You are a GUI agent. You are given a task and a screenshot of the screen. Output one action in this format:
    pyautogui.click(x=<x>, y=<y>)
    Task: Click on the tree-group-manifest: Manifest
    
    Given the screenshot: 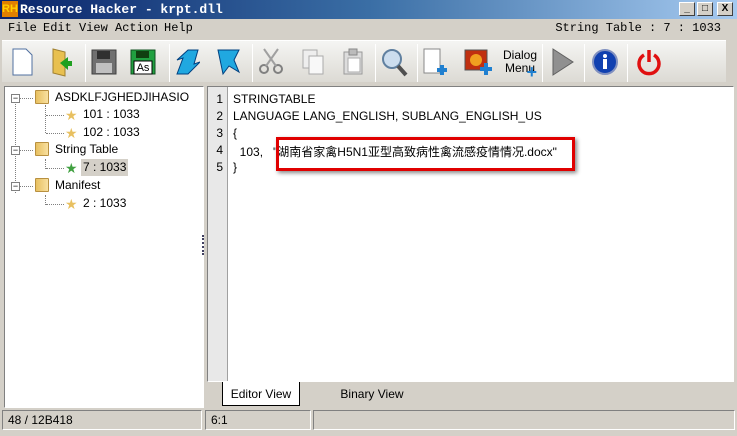 What is the action you would take?
    pyautogui.click(x=77, y=185)
    